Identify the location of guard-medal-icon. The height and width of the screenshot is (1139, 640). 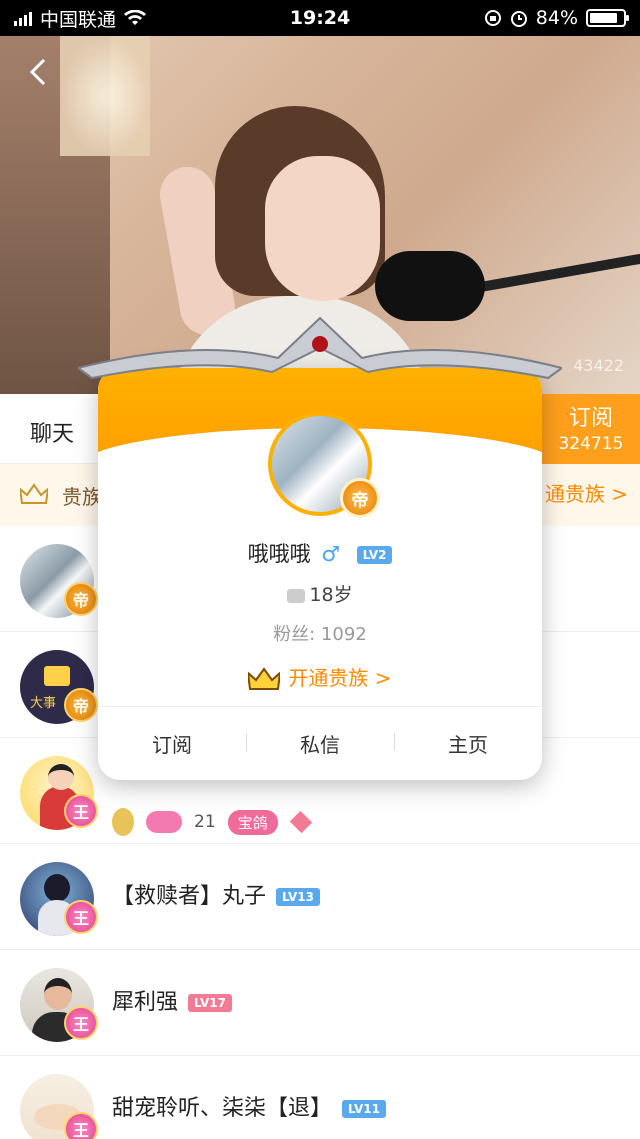
(123, 822).